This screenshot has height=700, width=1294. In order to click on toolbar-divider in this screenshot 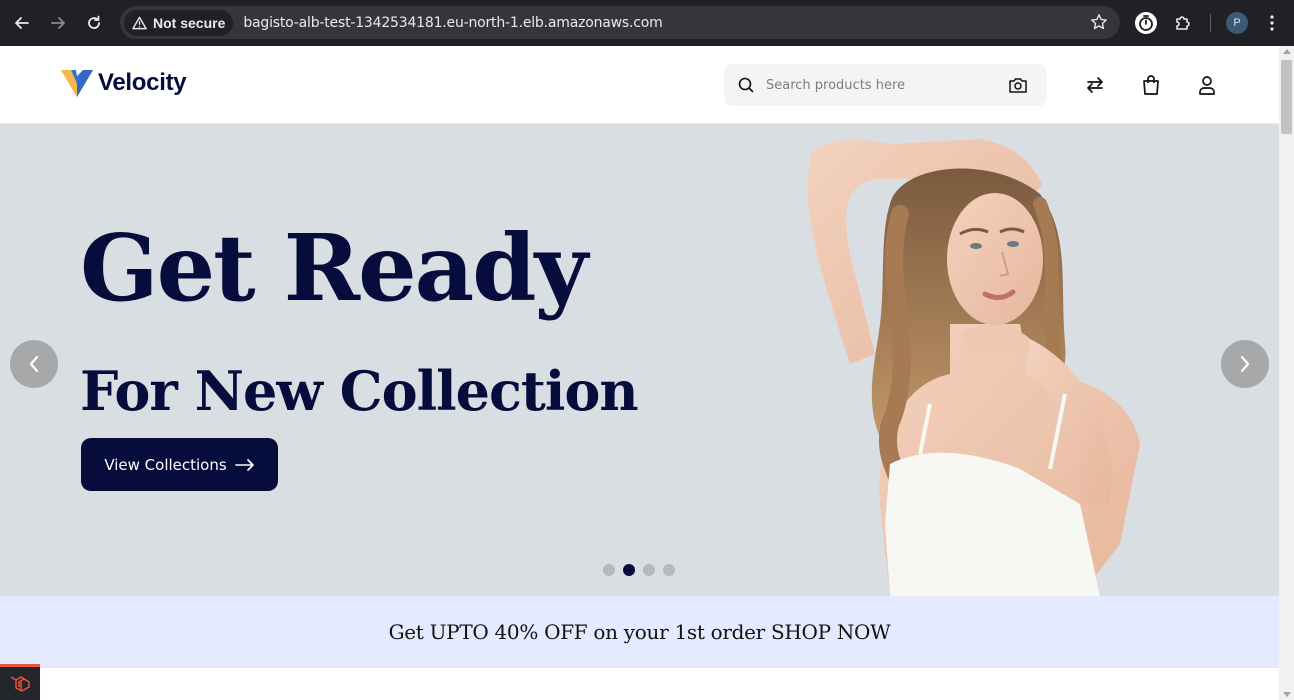, I will do `click(1210, 23)`.